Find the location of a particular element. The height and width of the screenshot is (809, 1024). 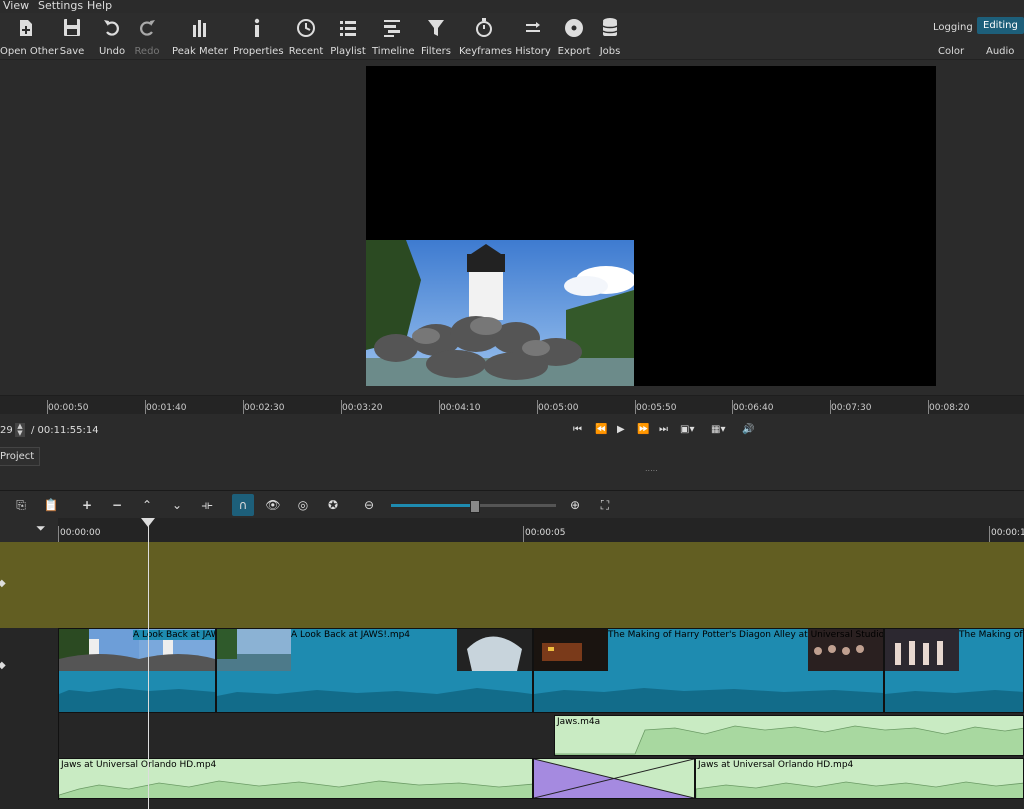

undo-label: Undo is located at coordinates (112, 51).